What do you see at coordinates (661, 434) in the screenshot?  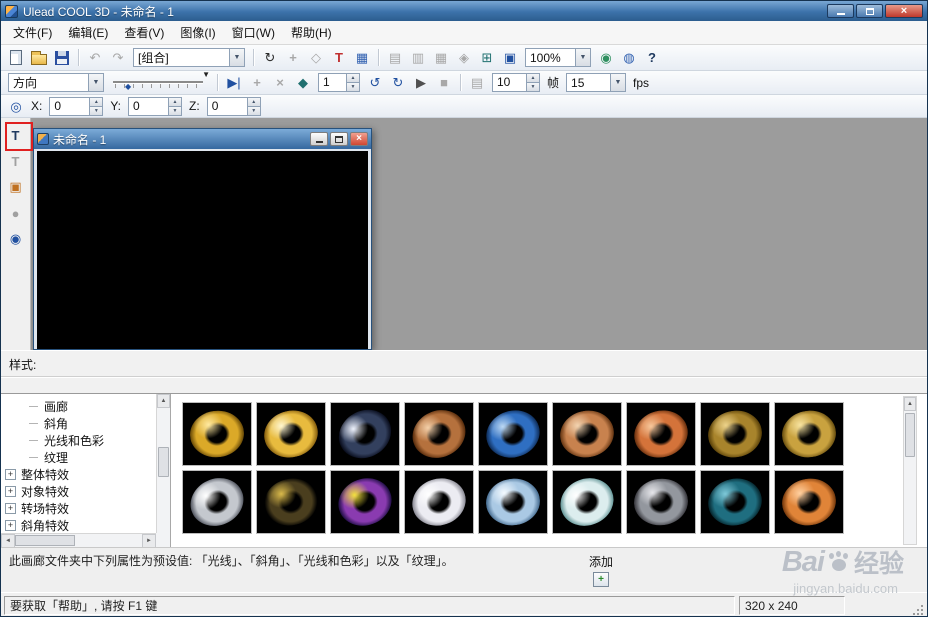 I see `gallery-thumbnail-torus-orange-rock` at bounding box center [661, 434].